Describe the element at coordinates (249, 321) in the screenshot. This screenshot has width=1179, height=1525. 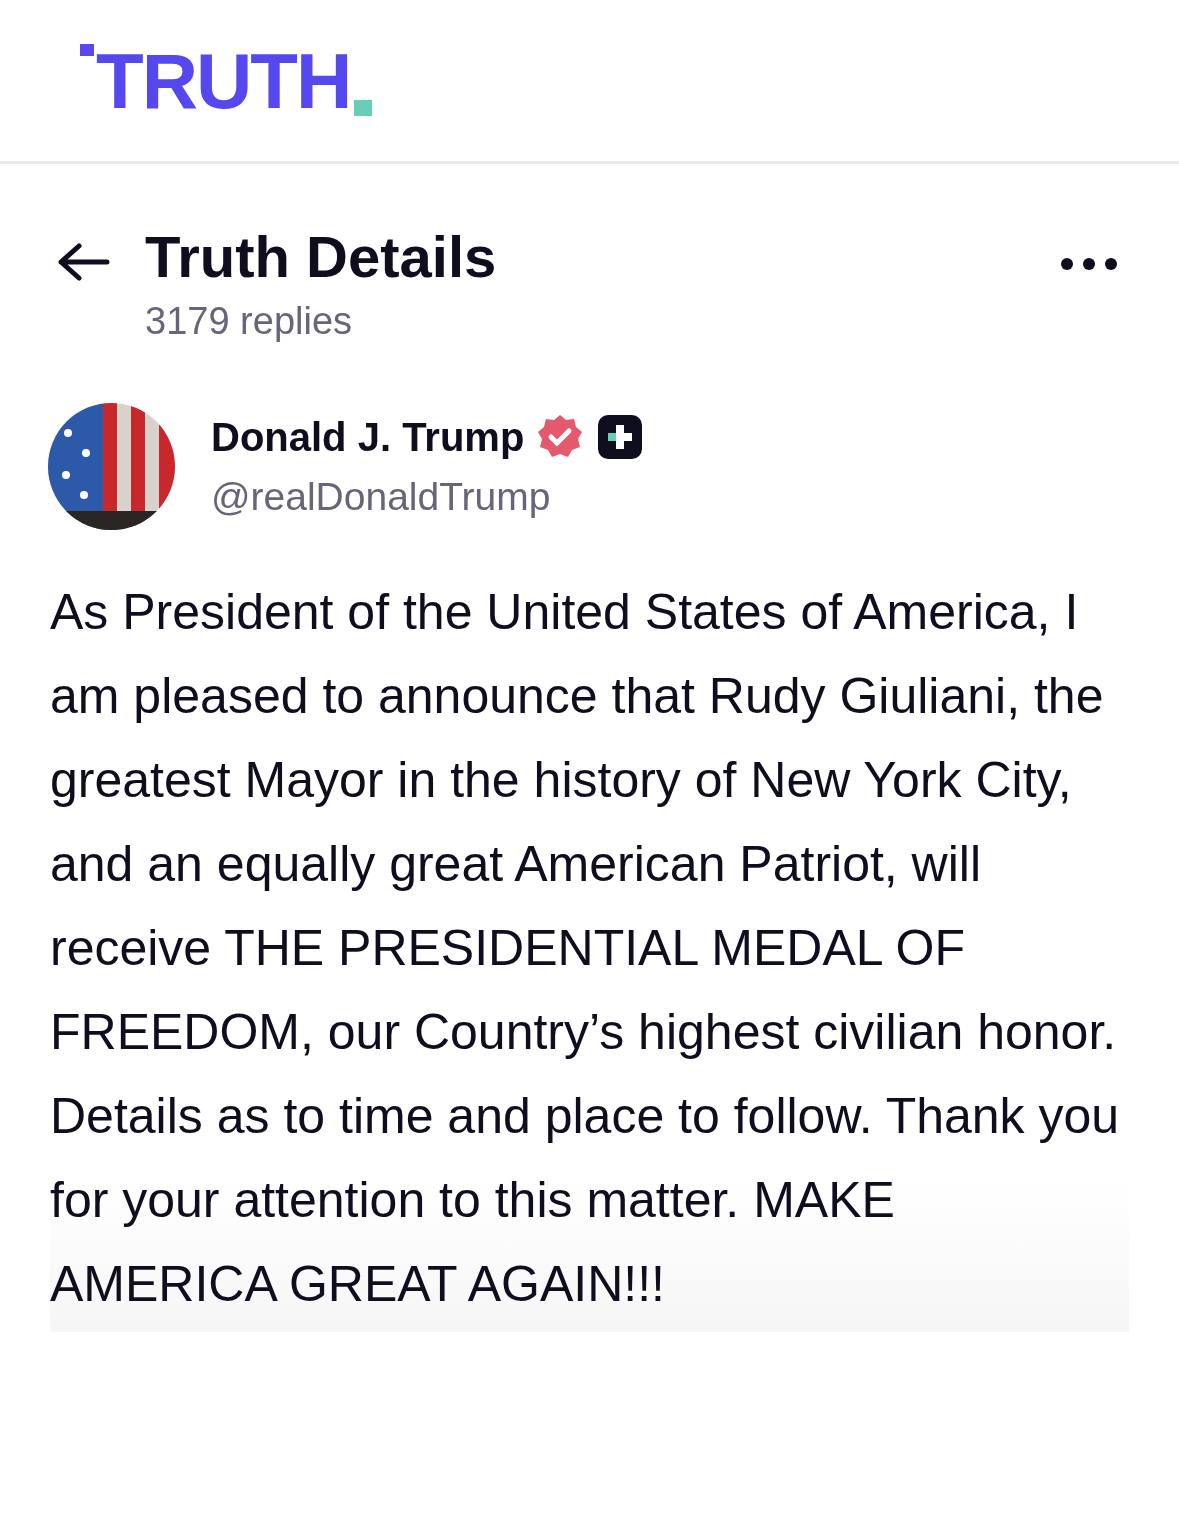
I see `reply-count: 3179 replies` at that location.